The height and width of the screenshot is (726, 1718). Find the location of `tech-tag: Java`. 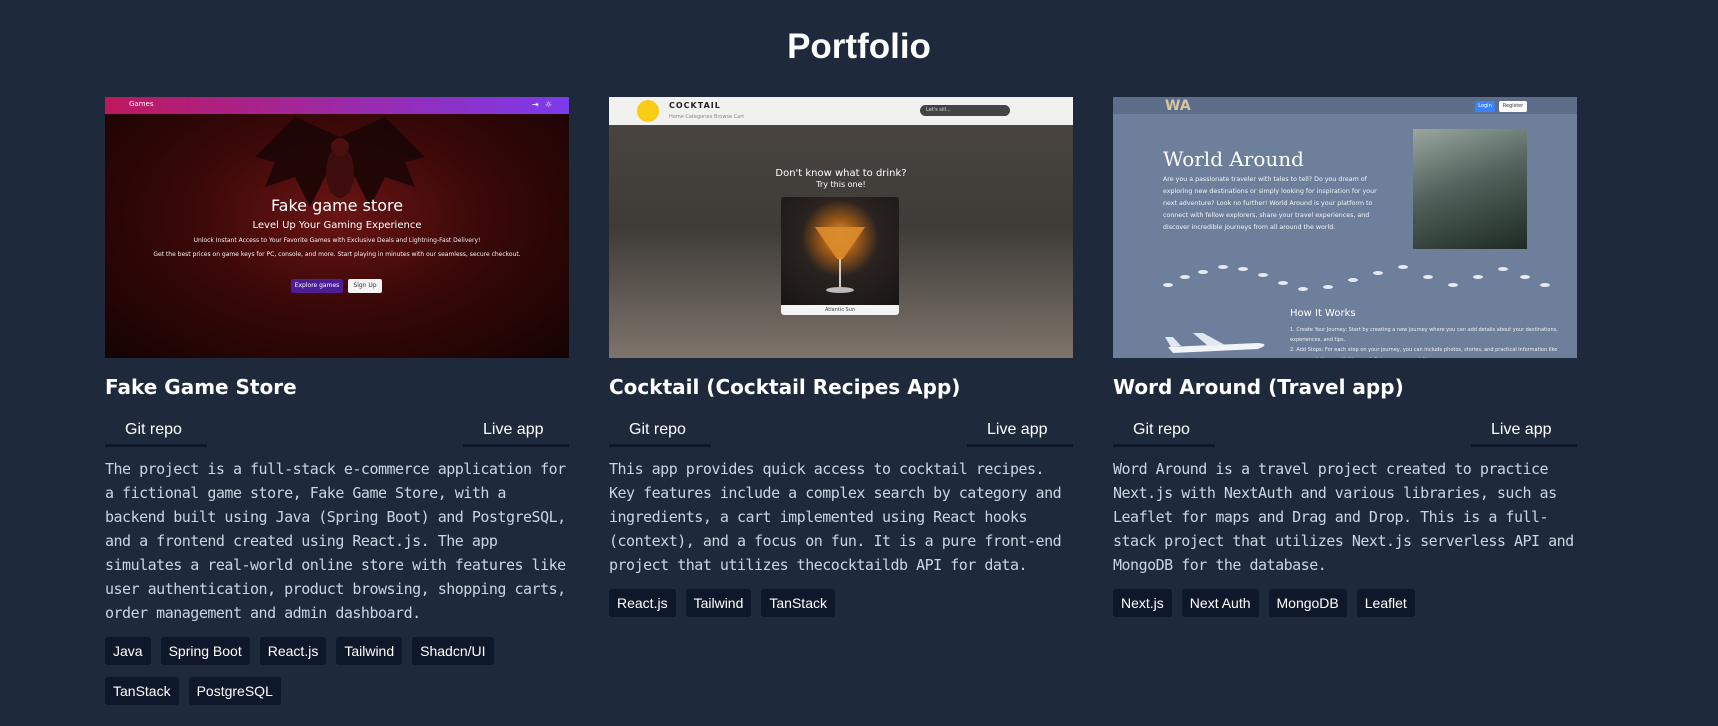

tech-tag: Java is located at coordinates (128, 651).